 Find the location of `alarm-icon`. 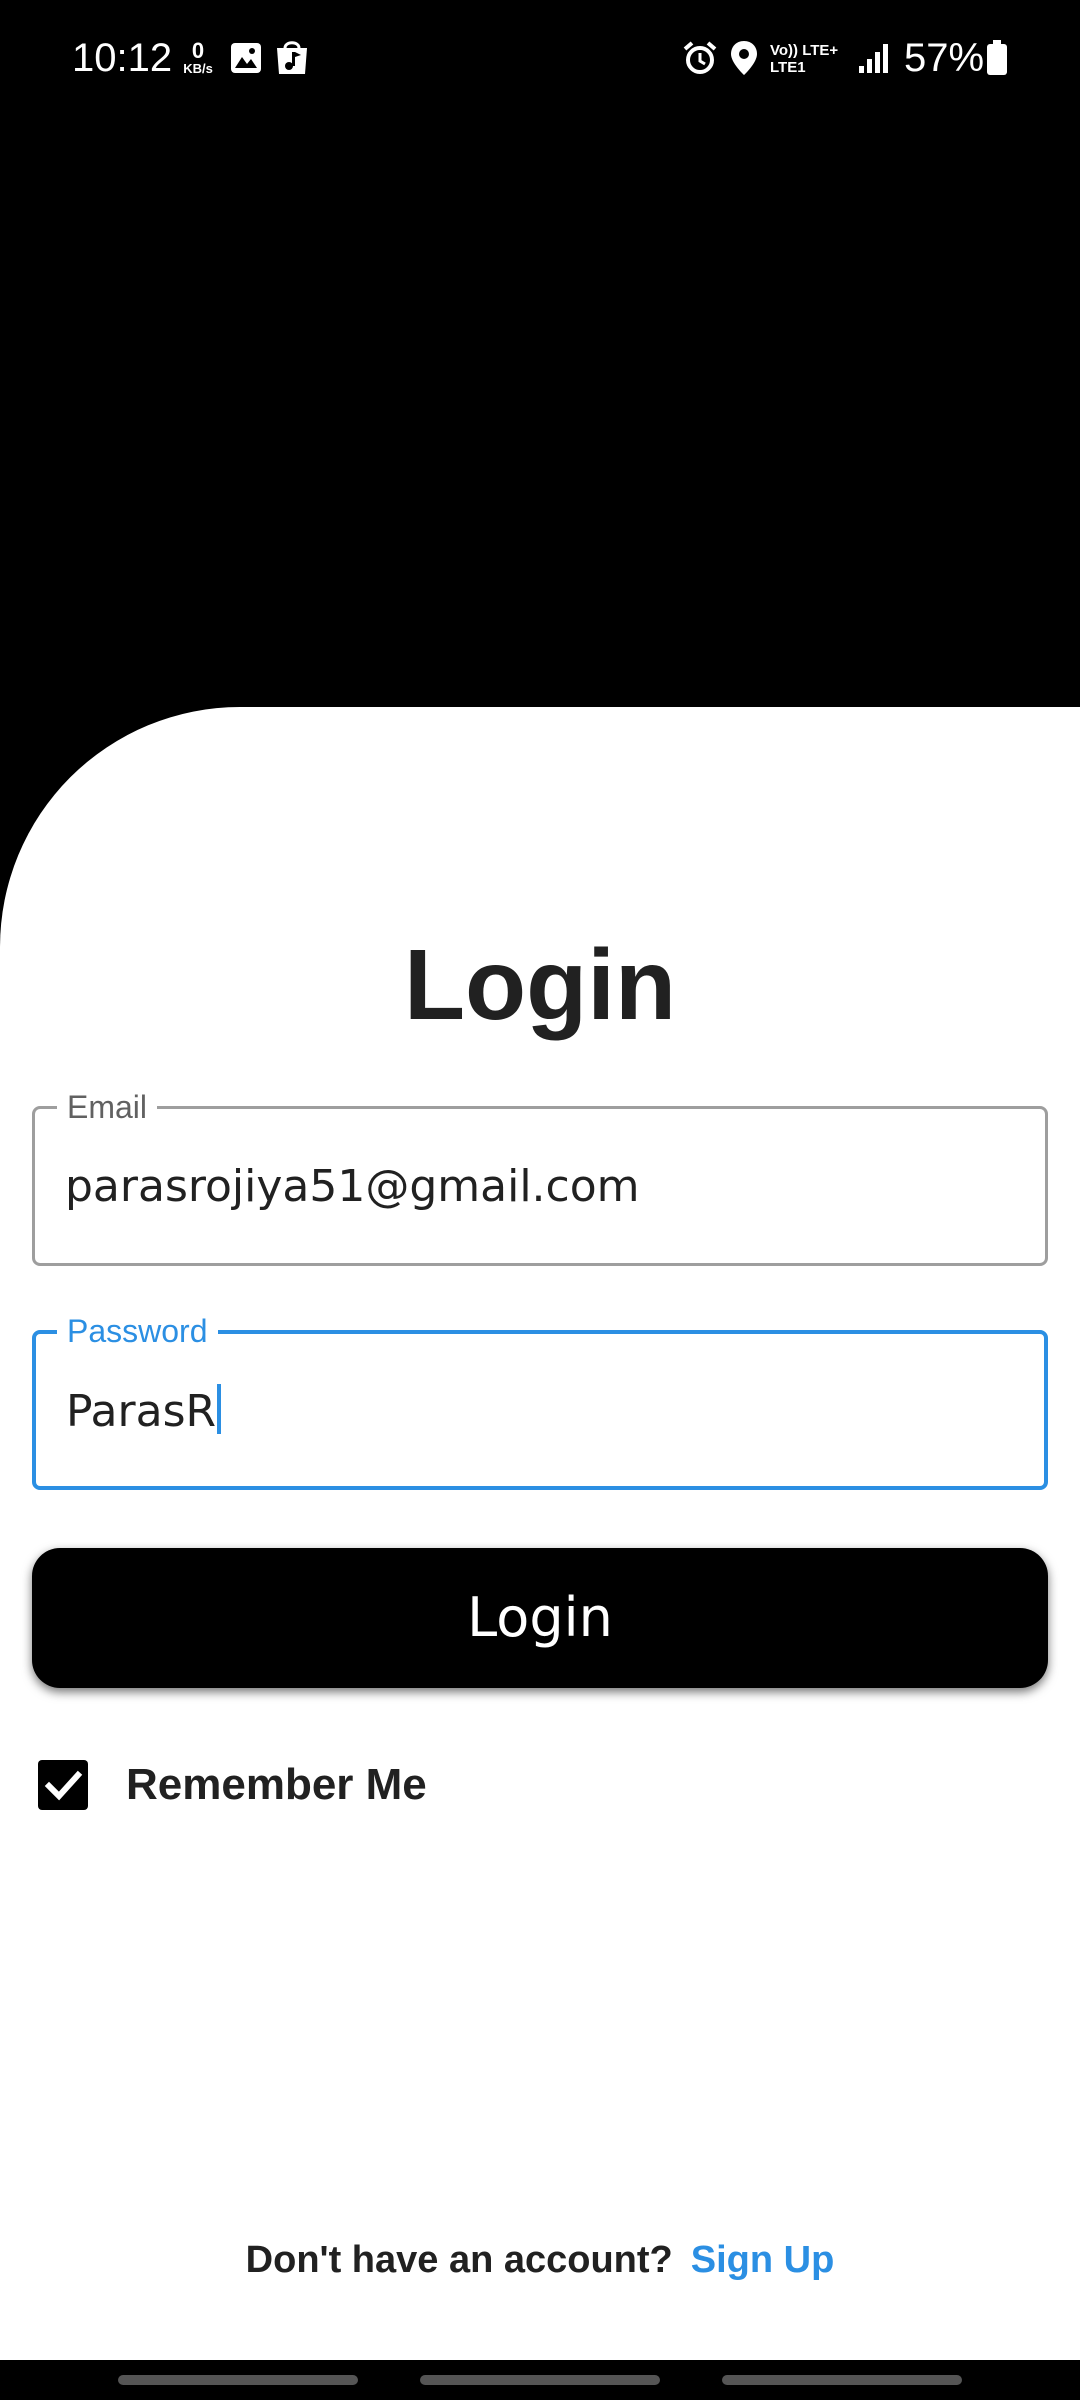

alarm-icon is located at coordinates (700, 57).